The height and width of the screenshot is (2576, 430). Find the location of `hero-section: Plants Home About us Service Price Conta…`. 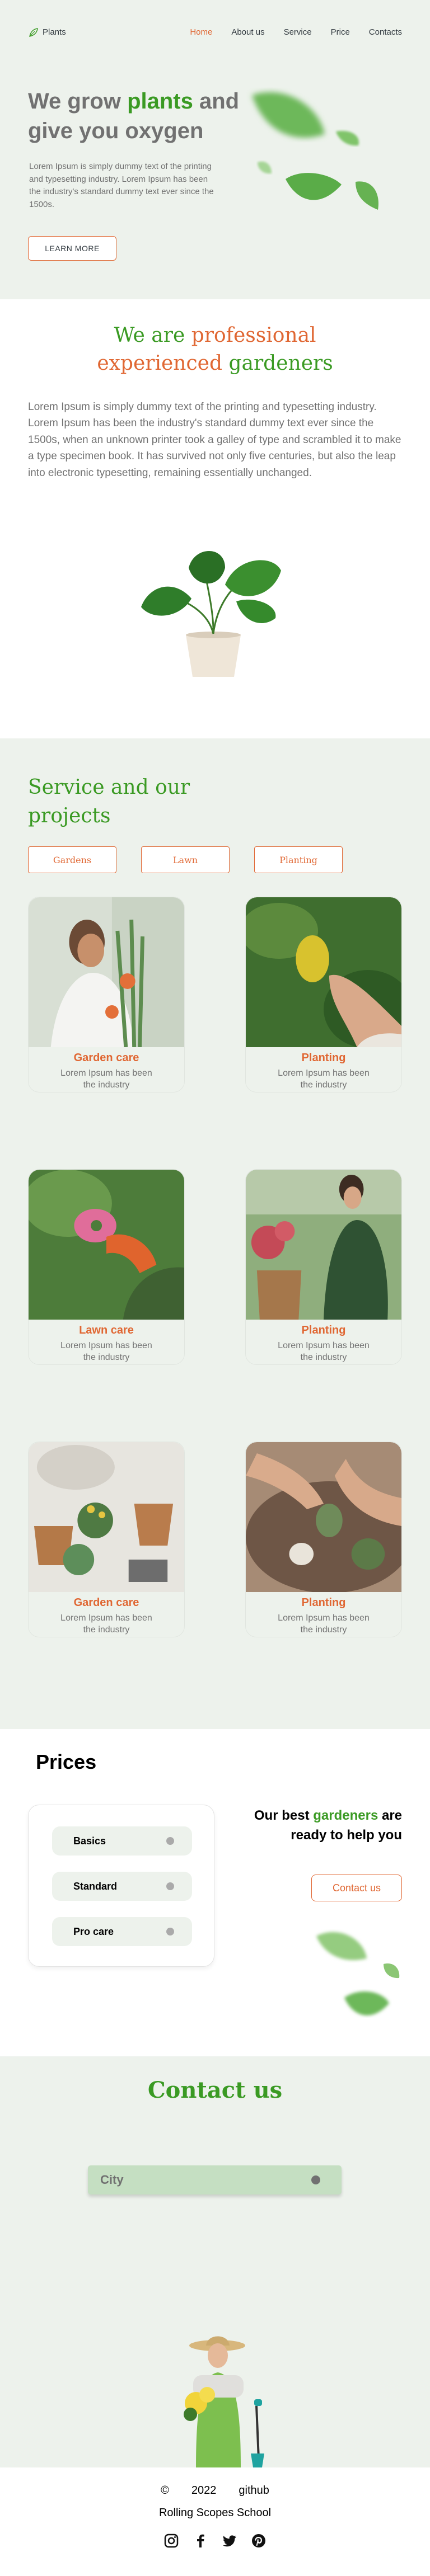

hero-section: Plants Home About us Service Price Conta… is located at coordinates (215, 149).